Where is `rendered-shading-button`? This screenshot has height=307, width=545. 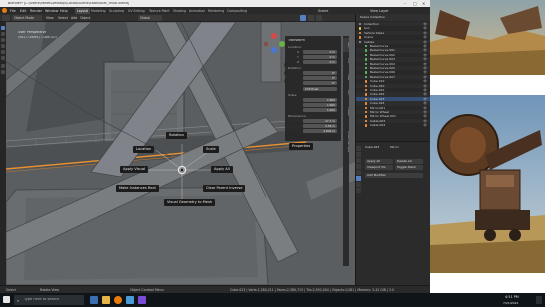
rendered-shading-button is located at coordinates (319, 18).